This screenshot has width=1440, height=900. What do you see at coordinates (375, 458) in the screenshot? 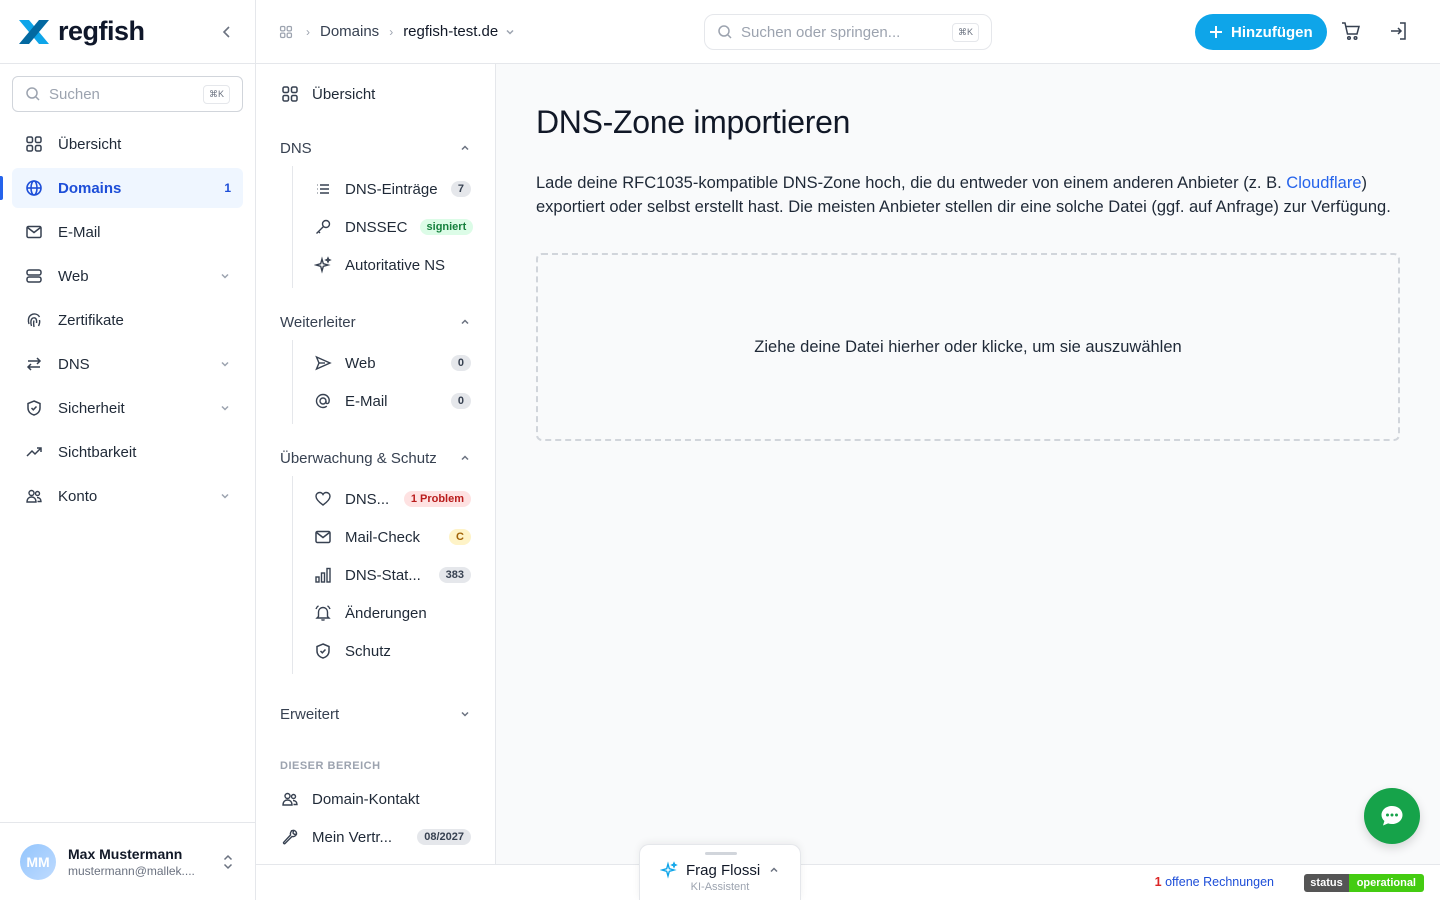
I see `subnav-group-monitoring: Überwachung & Schutz` at bounding box center [375, 458].